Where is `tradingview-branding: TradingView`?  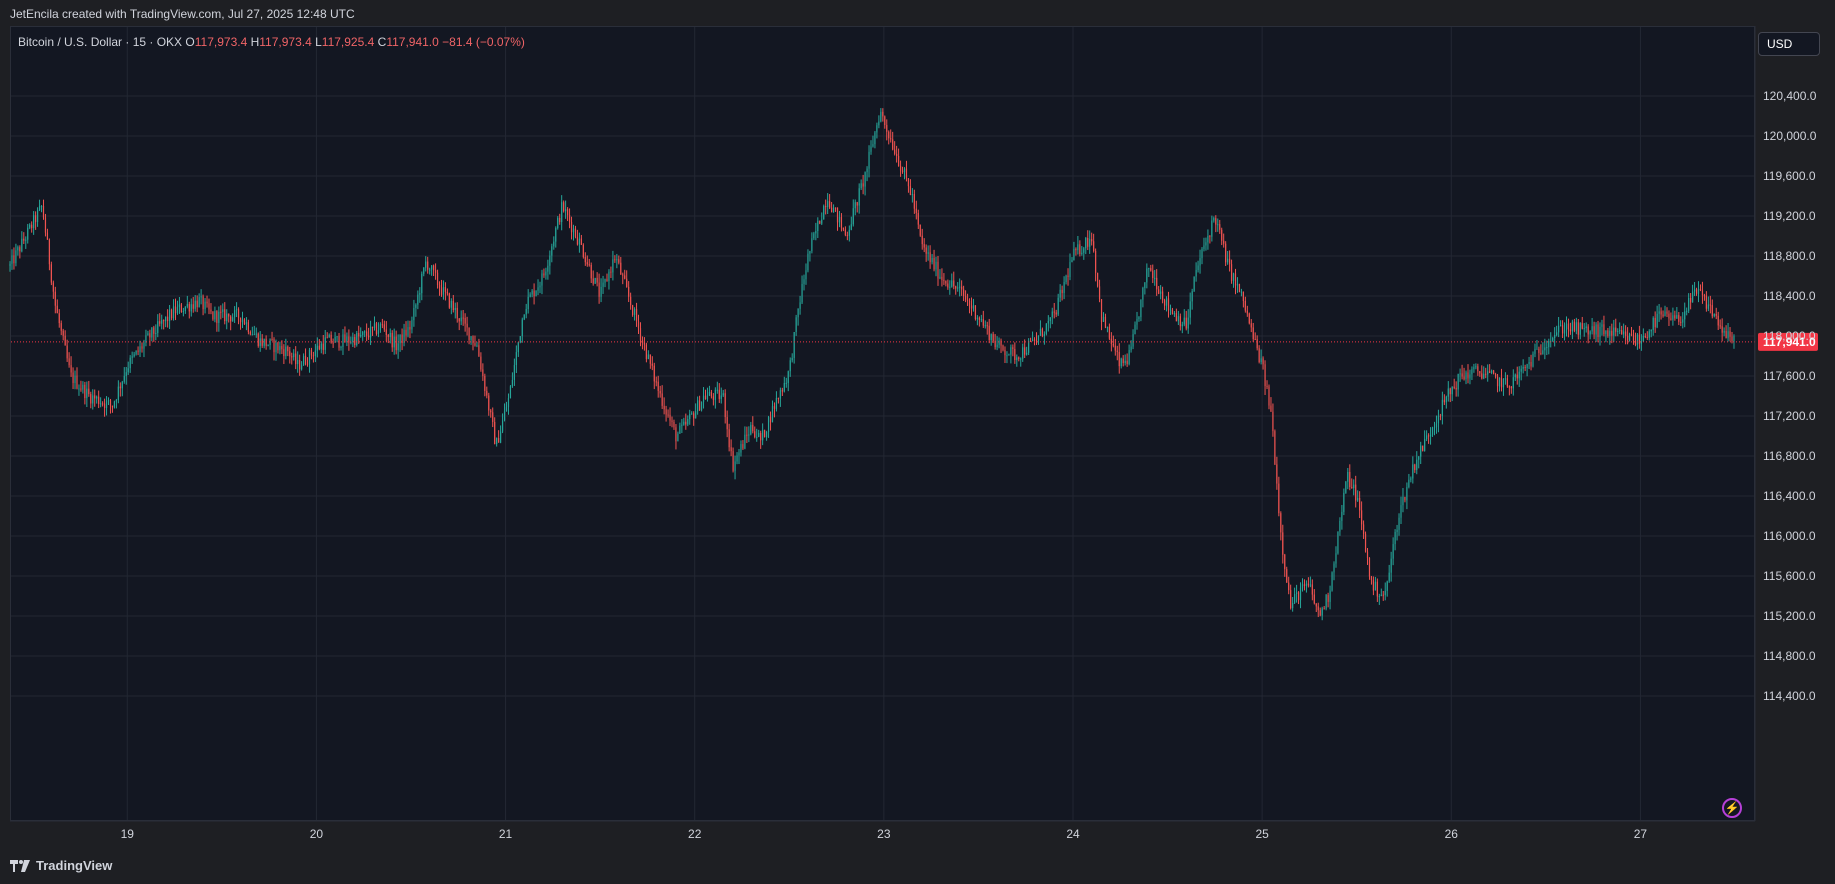
tradingview-branding: TradingView is located at coordinates (61, 865).